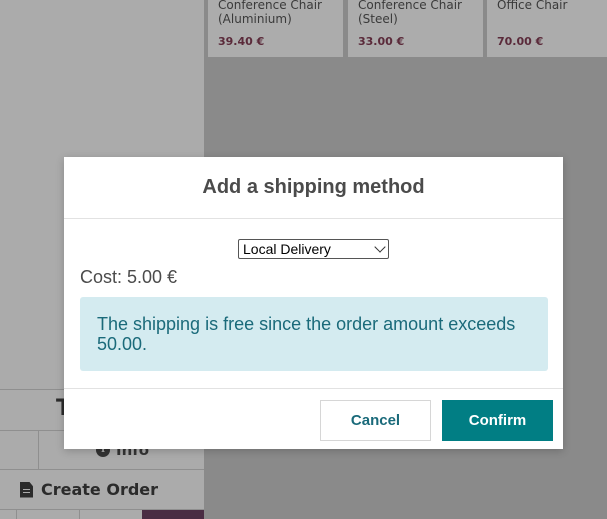  I want to click on product-name: Conference Chair (Aluminium), so click(270, 13).